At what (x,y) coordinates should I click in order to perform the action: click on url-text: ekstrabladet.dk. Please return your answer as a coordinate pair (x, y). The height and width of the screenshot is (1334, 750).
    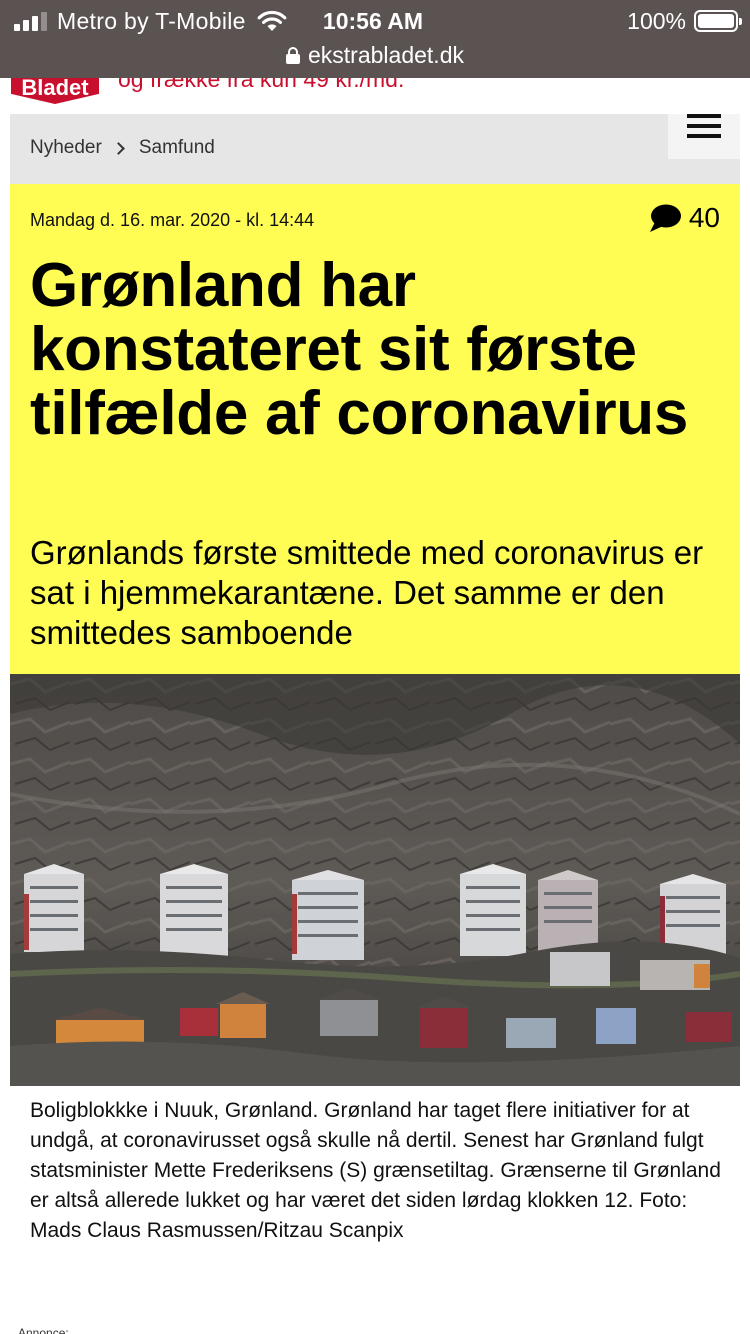
    Looking at the image, I should click on (386, 54).